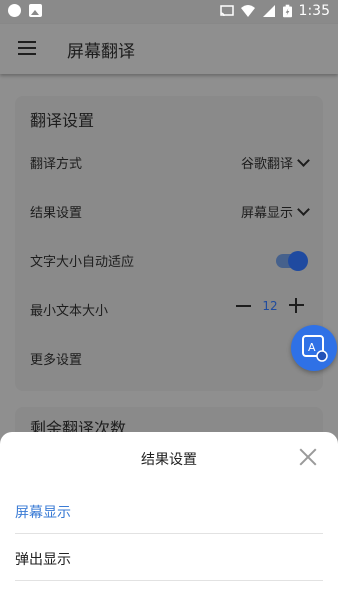  Describe the element at coordinates (25, 10) in the screenshot. I see `status-left-icons` at that location.